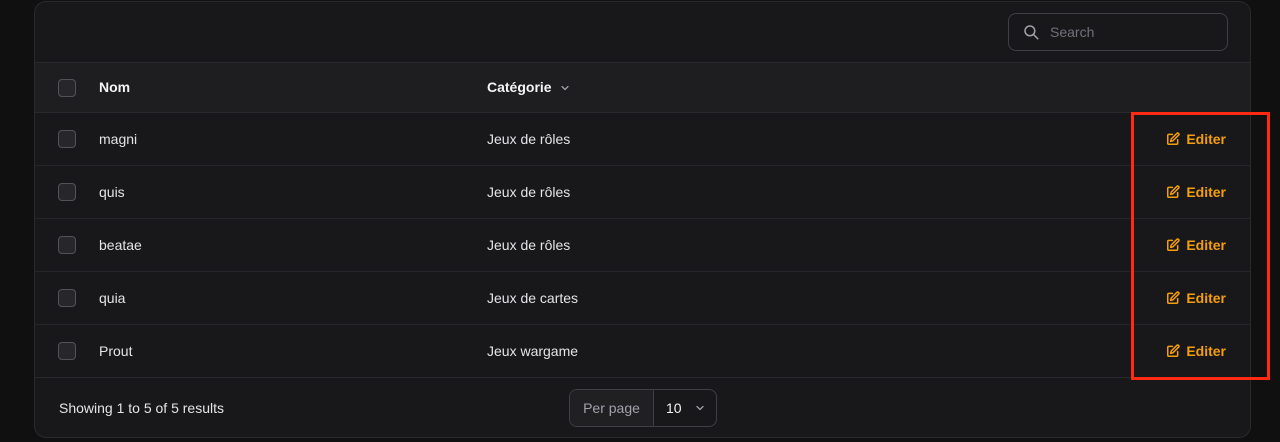 This screenshot has width=1280, height=442. Describe the element at coordinates (533, 351) in the screenshot. I see `cell-categorie: Jeux wargame` at that location.